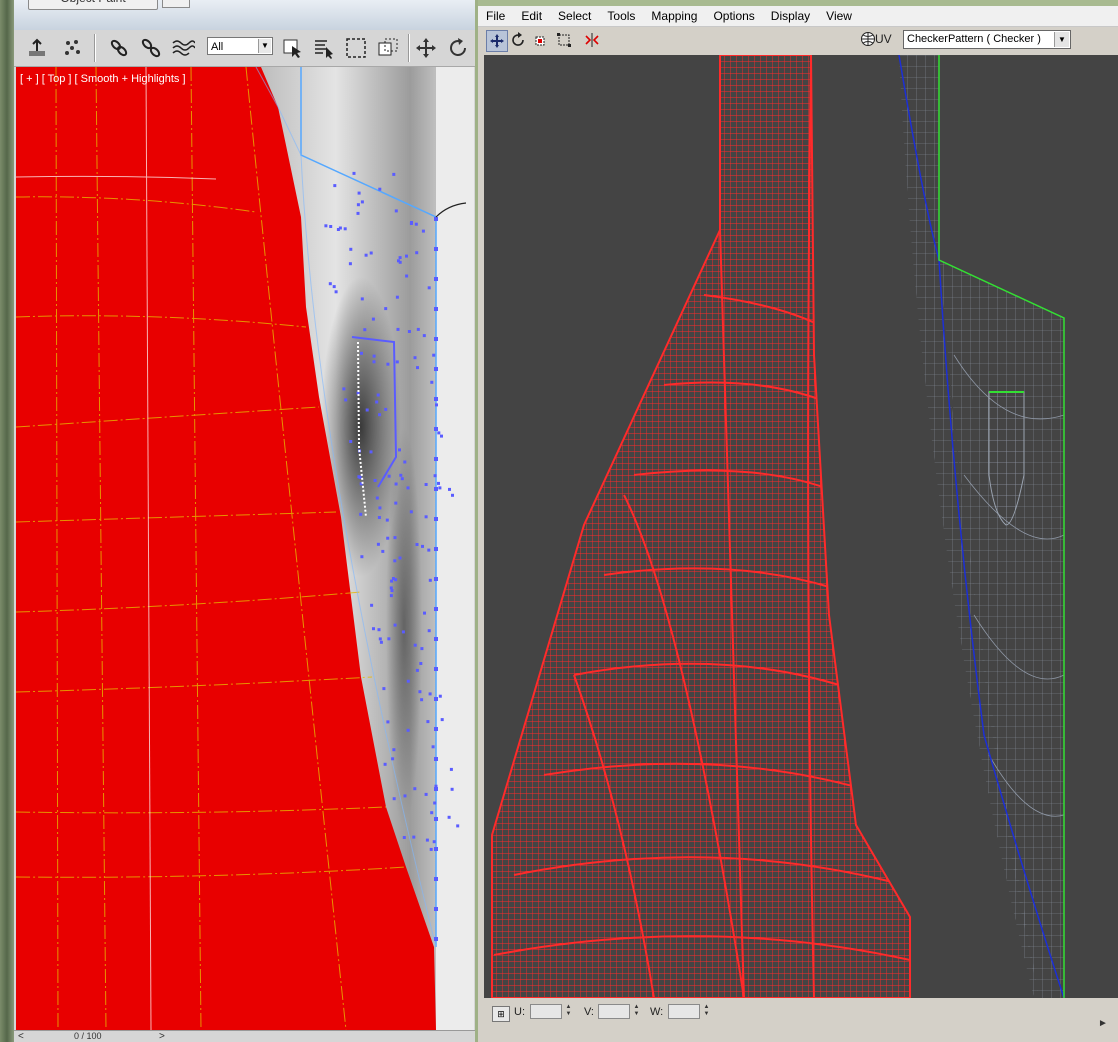  I want to click on time-slider: < 0 / 100 >, so click(244, 1036).